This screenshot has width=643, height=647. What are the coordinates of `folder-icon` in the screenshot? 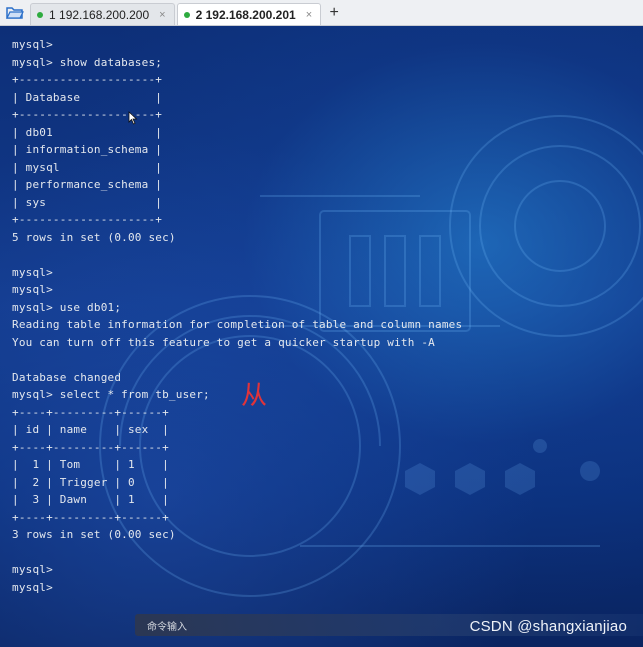 It's located at (15, 13).